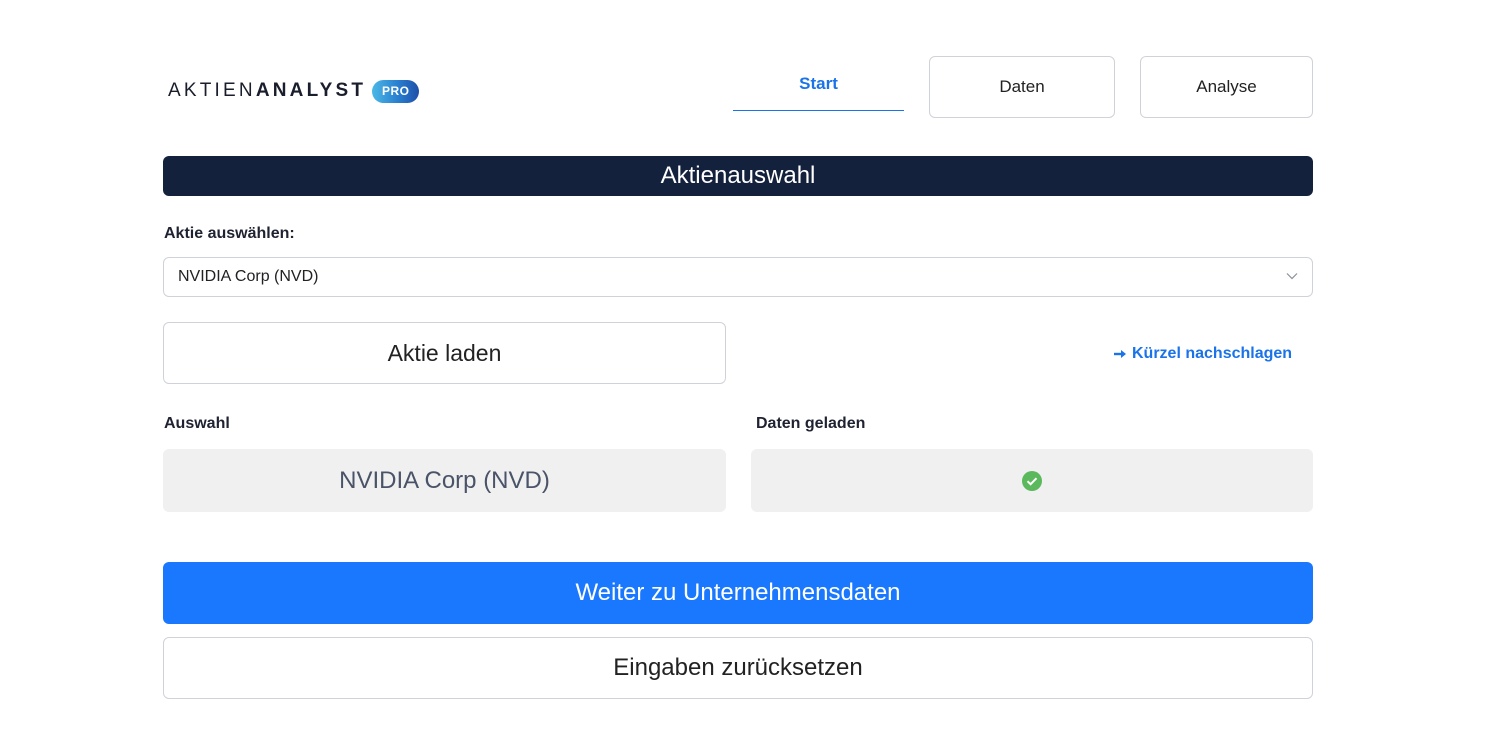 The image size is (1487, 744). I want to click on arrow-right-icon, so click(1120, 354).